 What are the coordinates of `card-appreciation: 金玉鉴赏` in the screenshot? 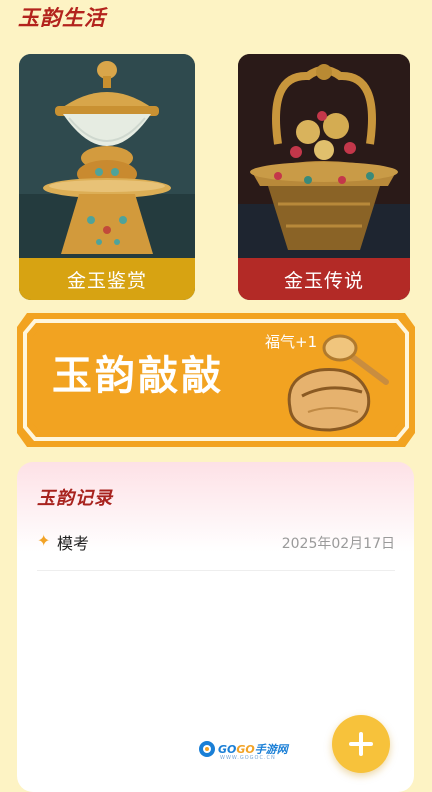 It's located at (107, 177).